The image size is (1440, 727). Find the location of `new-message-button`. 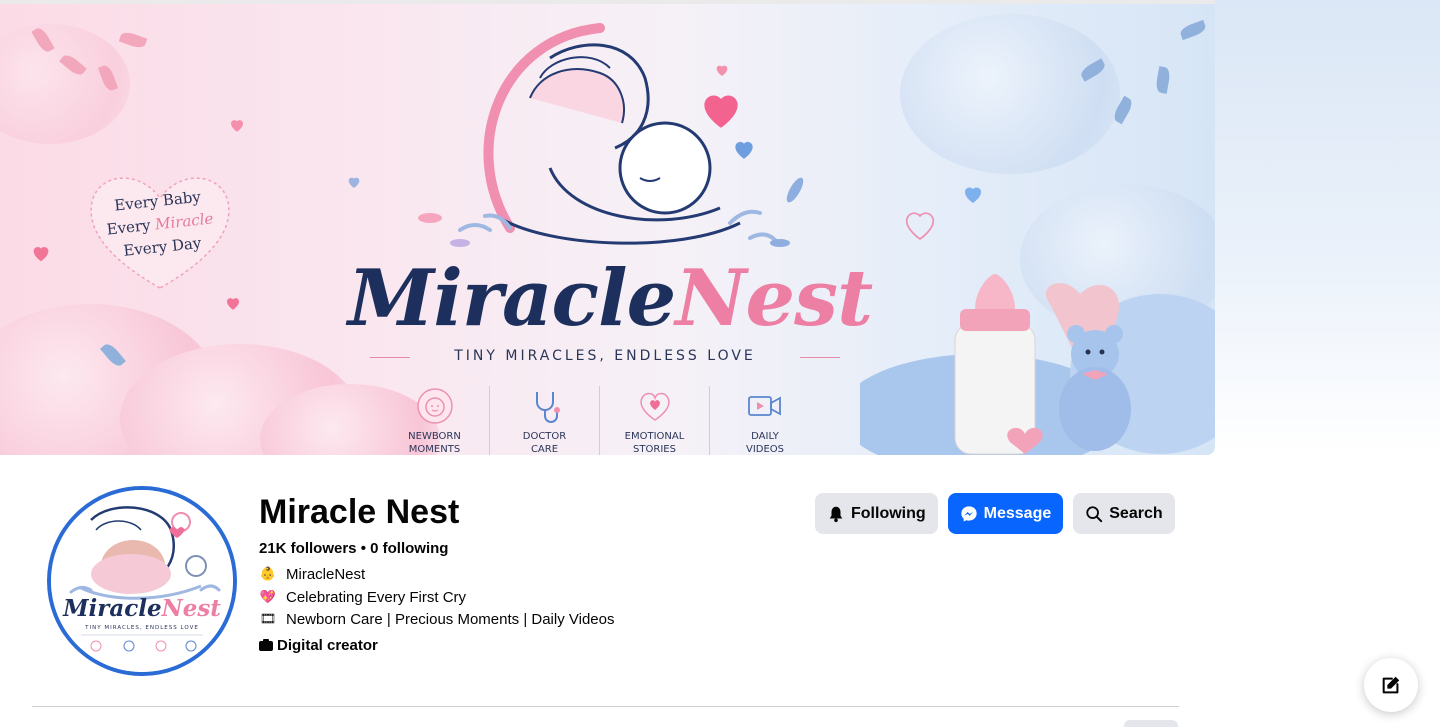

new-message-button is located at coordinates (1391, 685).